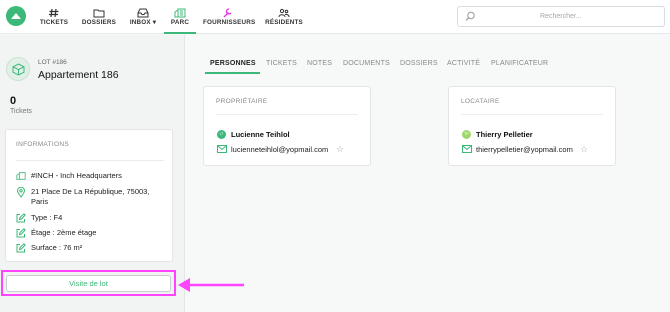 The width and height of the screenshot is (670, 312). What do you see at coordinates (98, 176) in the screenshot?
I see `info-building-text: #INCH - Inch Headquarters` at bounding box center [98, 176].